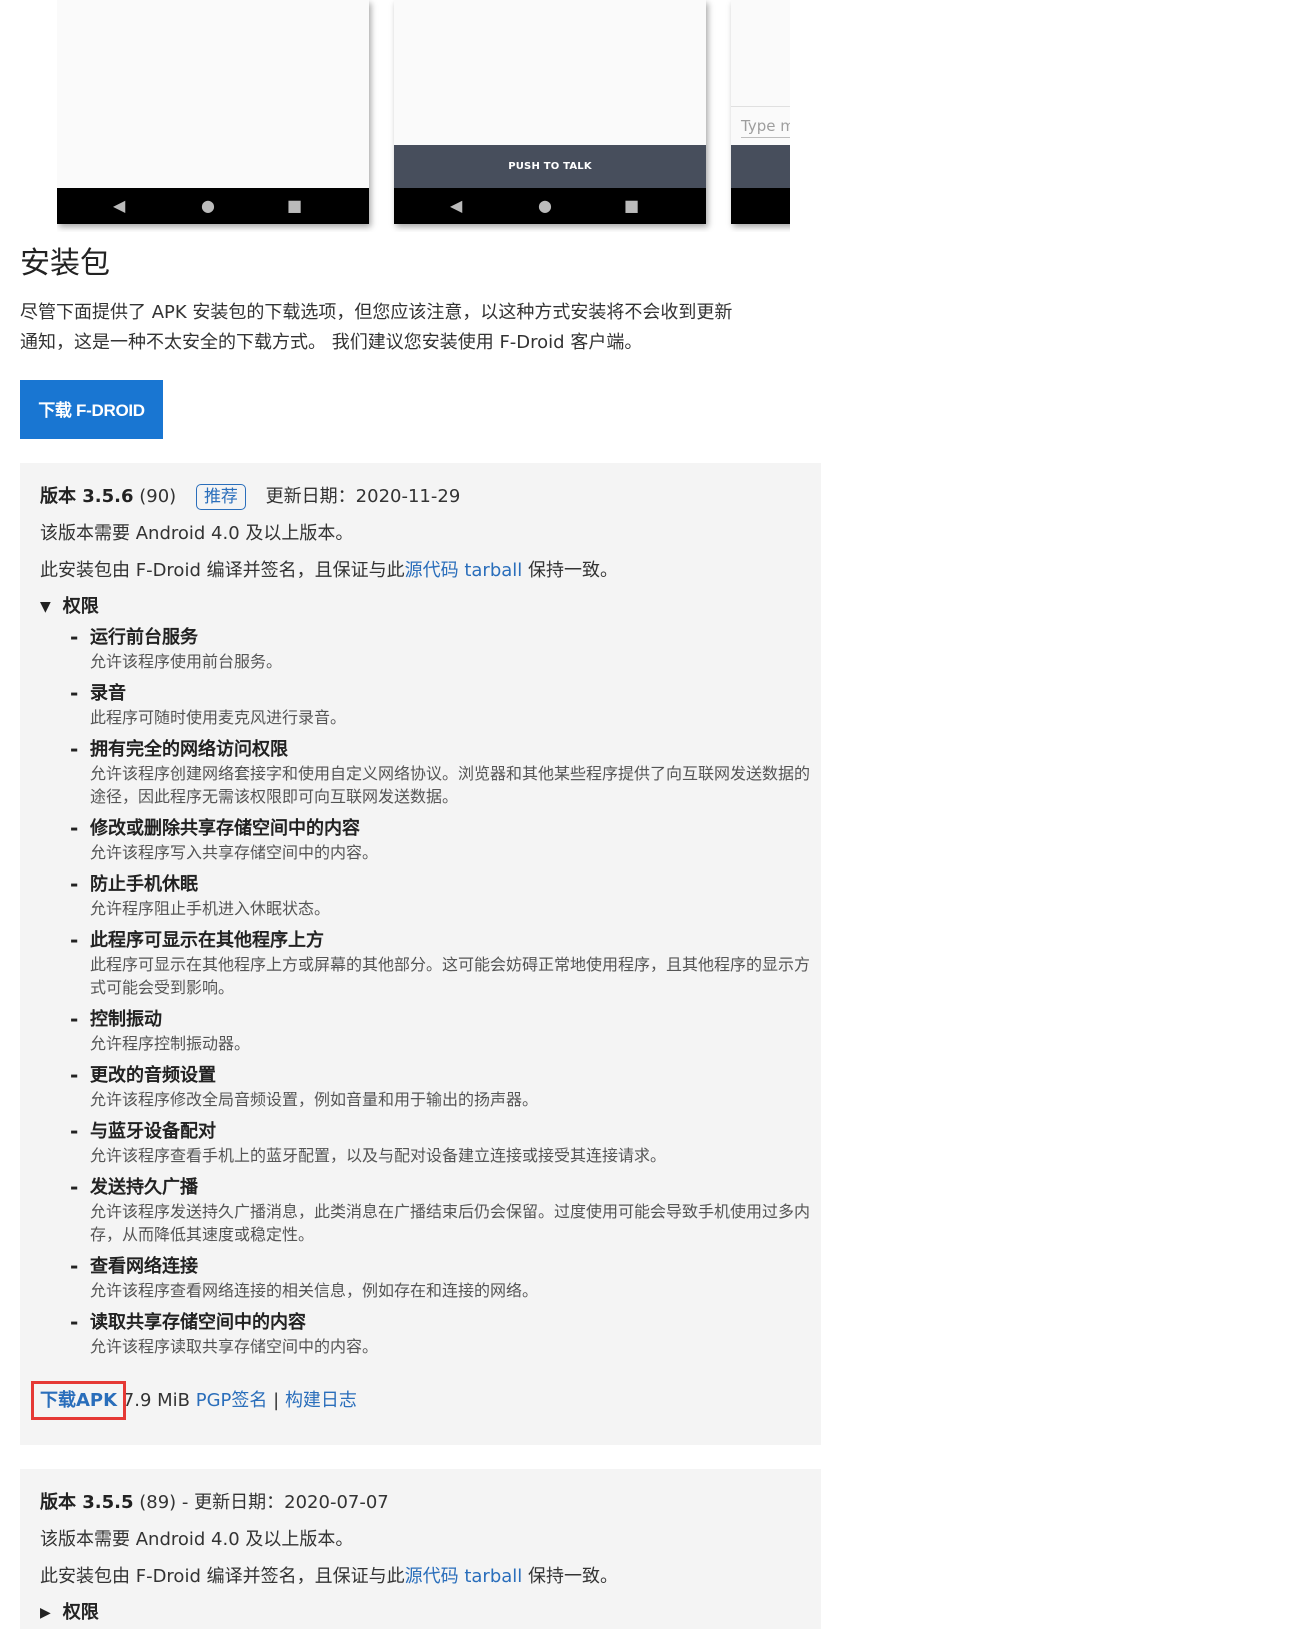 This screenshot has height=1629, width=1289. I want to click on permission-desc: 允许该程序使用前台服务。, so click(186, 661).